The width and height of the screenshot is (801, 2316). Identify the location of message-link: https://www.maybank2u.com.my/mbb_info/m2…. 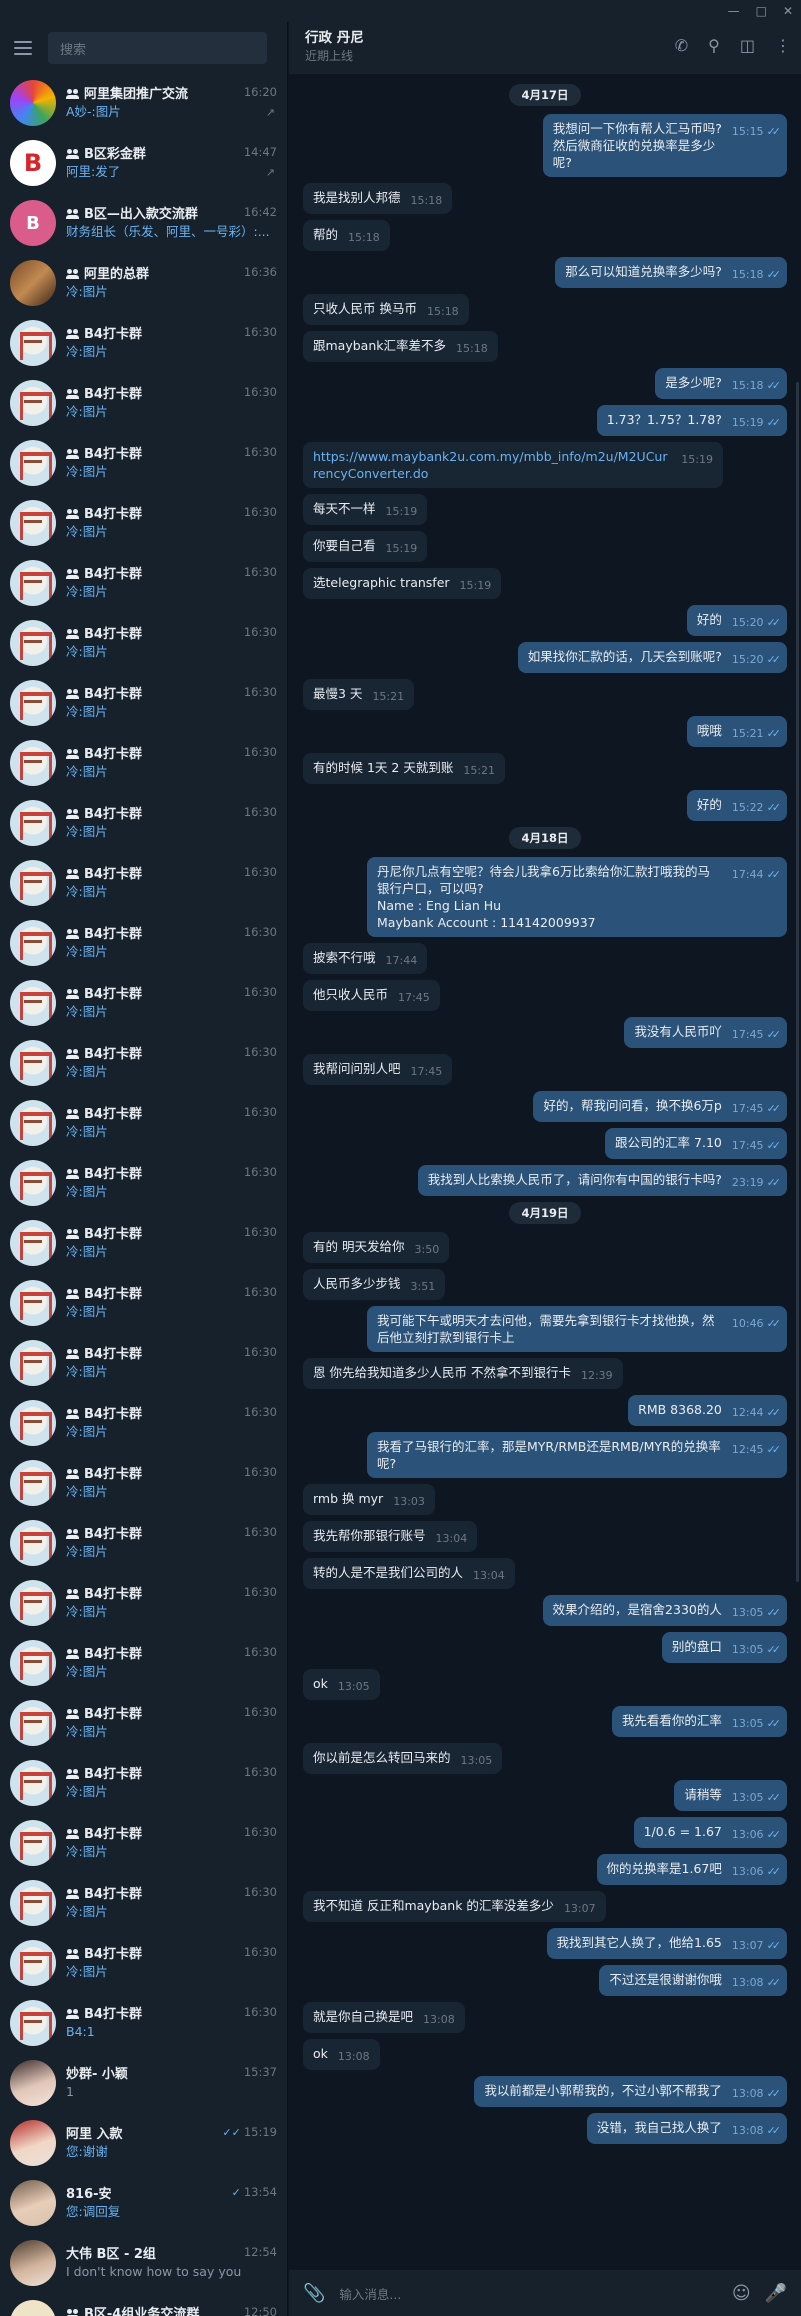
(490, 465).